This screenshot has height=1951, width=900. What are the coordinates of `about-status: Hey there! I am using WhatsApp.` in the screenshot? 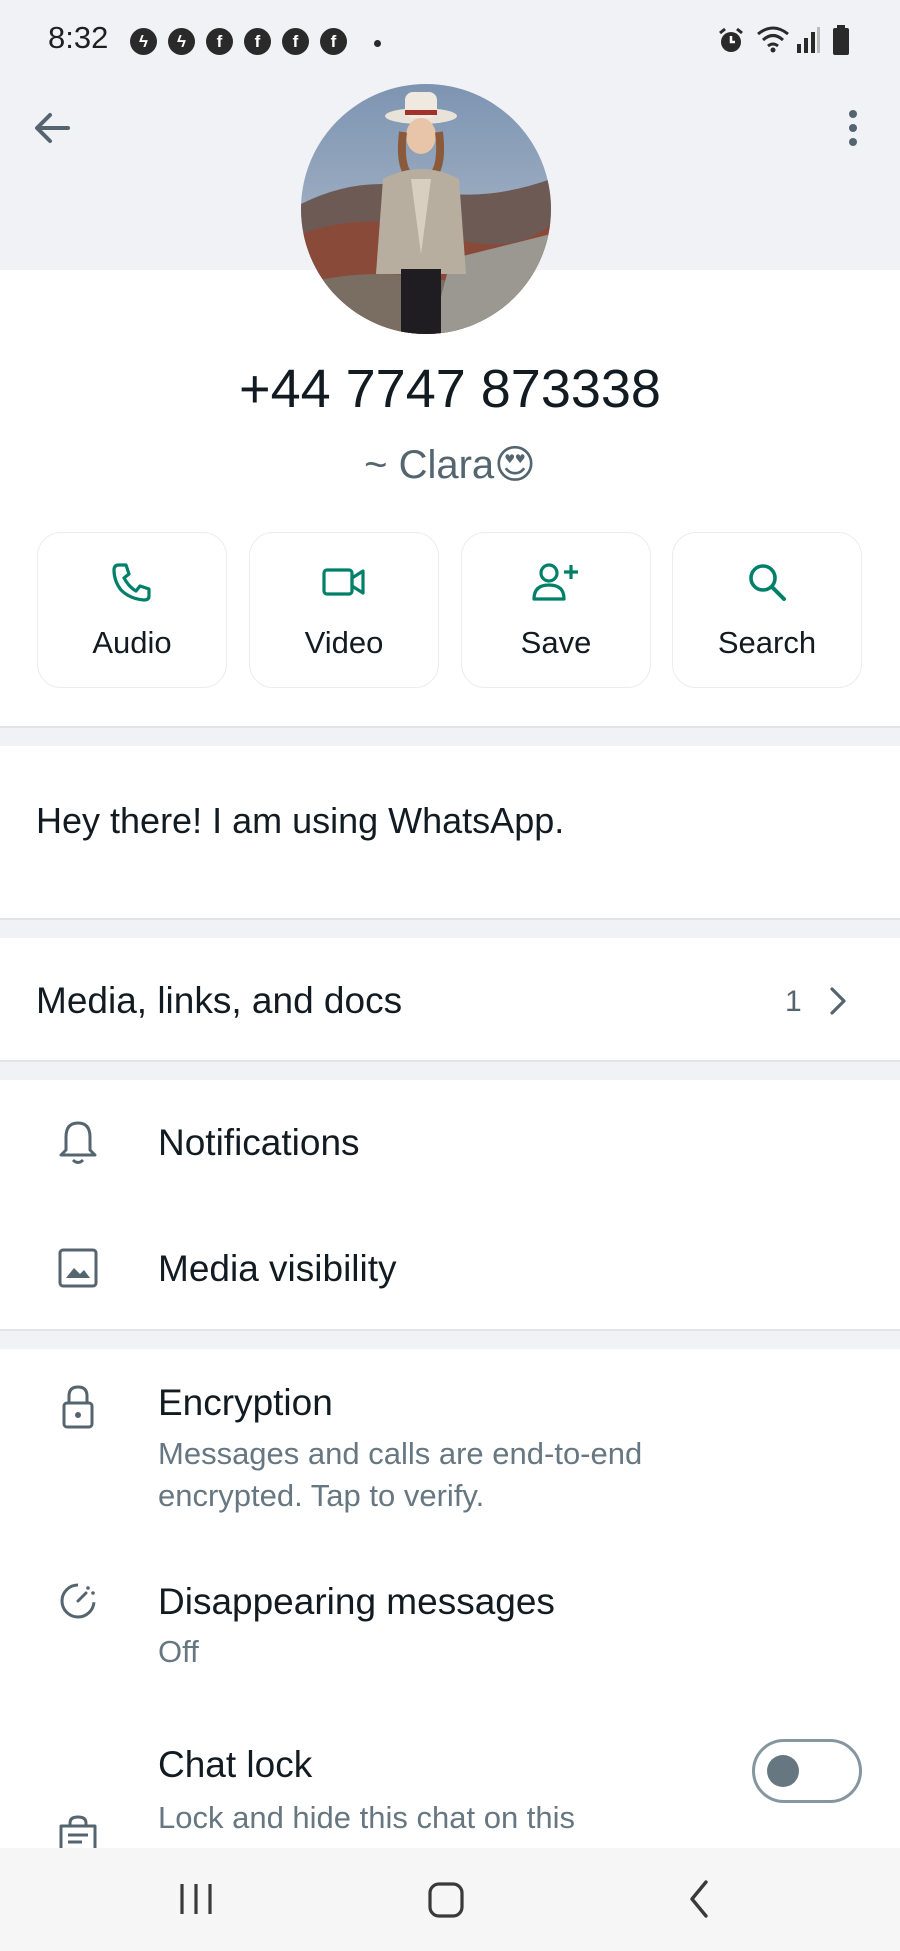 It's located at (300, 821).